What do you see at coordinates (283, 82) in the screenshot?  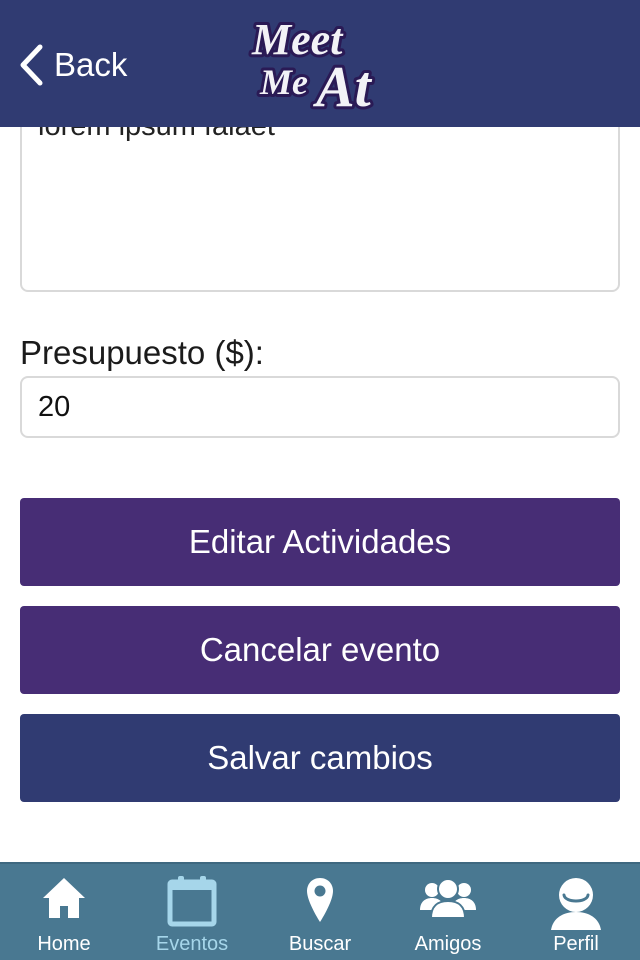 I see `svg-text: Me` at bounding box center [283, 82].